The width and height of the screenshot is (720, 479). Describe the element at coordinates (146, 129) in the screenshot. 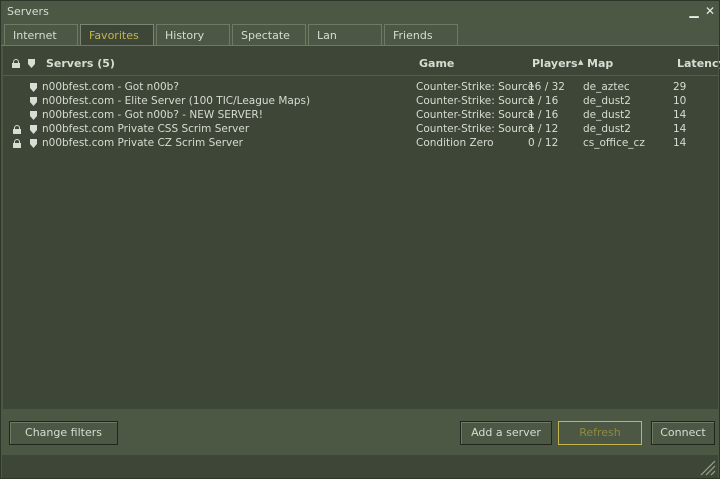

I see `server-name: n00bfest.com Private CSS Scrim Server` at that location.